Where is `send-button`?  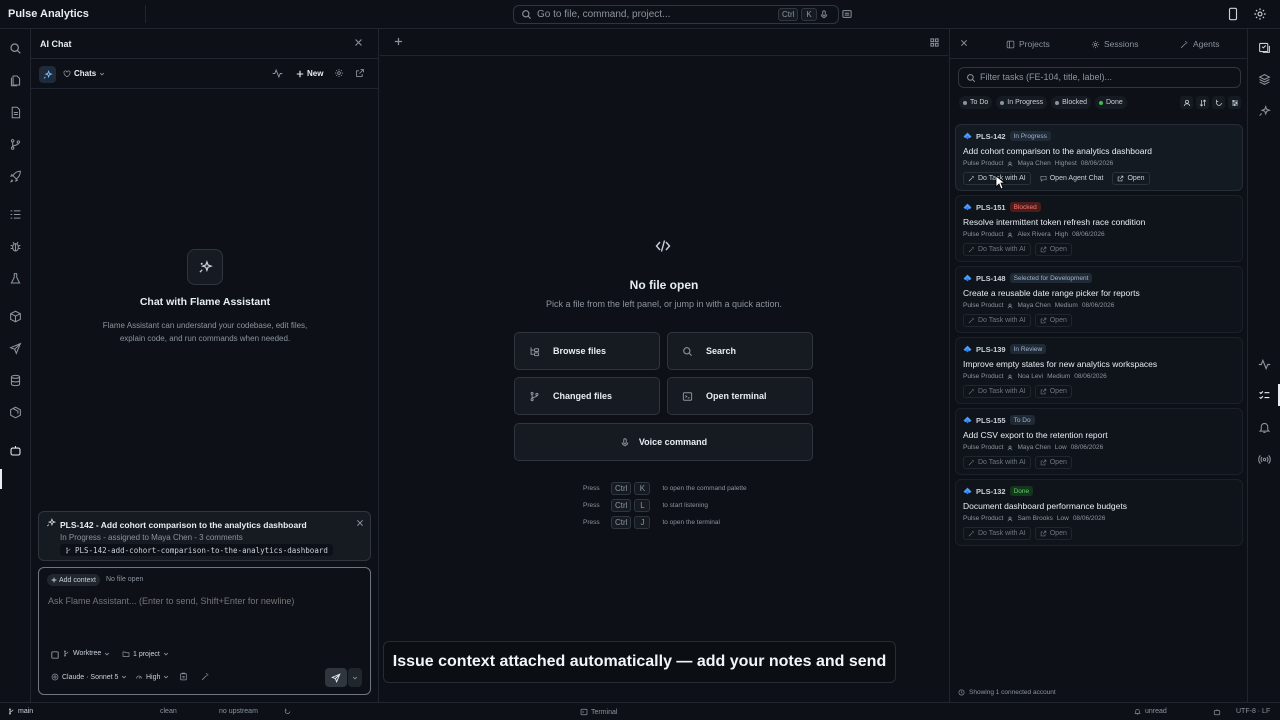 send-button is located at coordinates (336, 677).